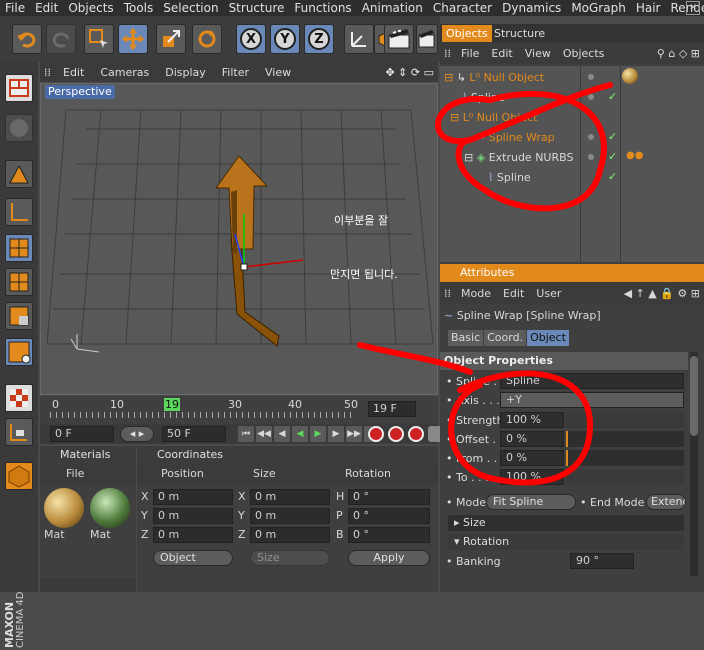 The image size is (704, 650). Describe the element at coordinates (592, 400) in the screenshot. I see `axis-dropdown: +Y` at that location.